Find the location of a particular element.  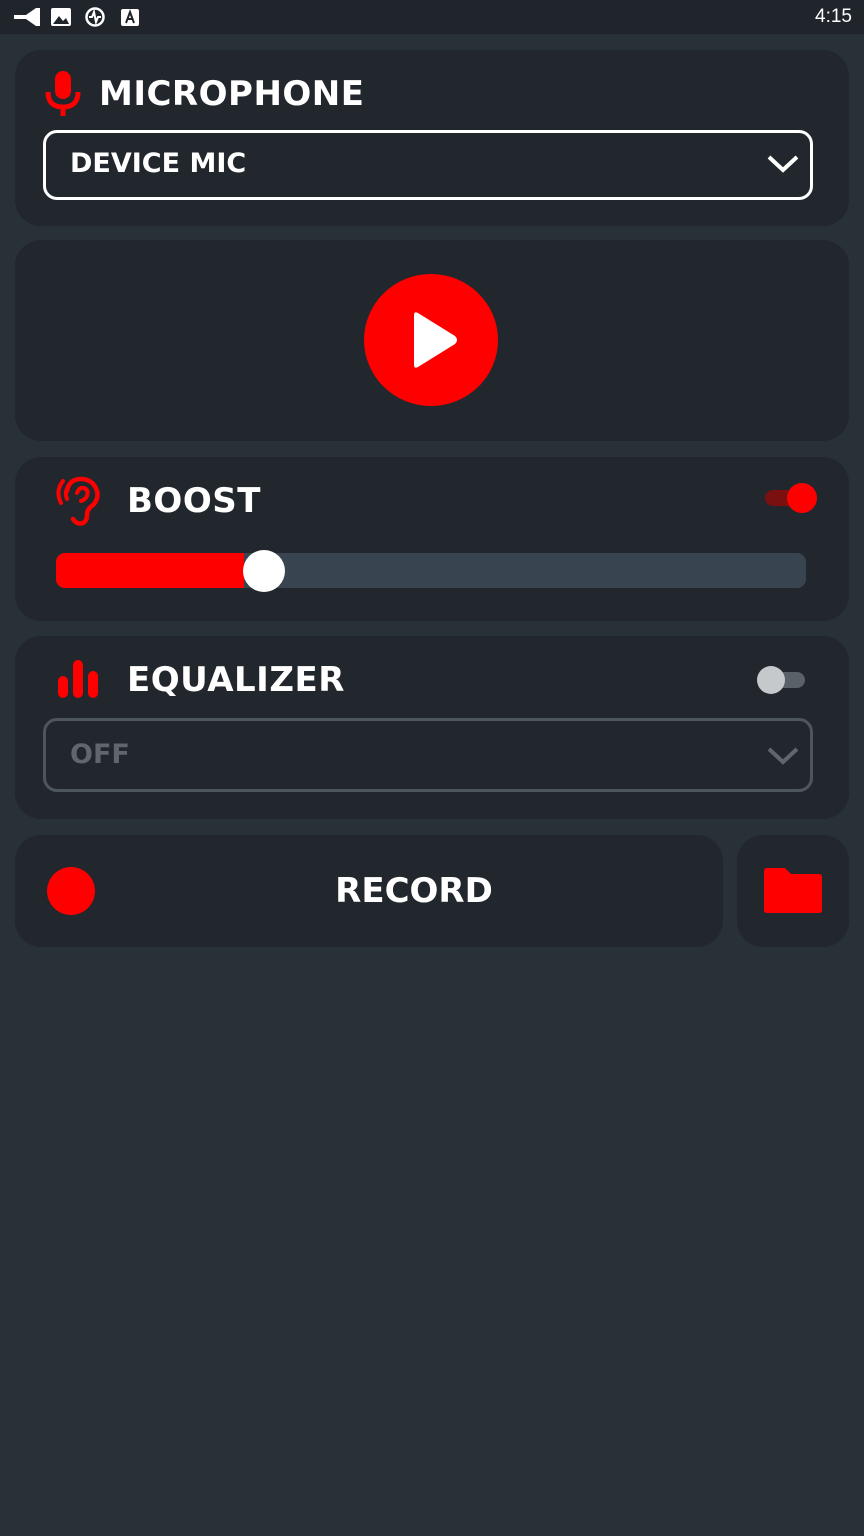

folder-icon is located at coordinates (793, 890).